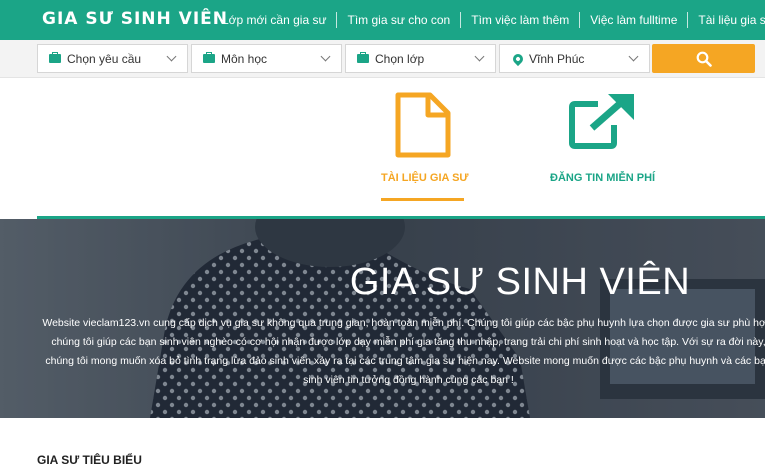  What do you see at coordinates (519, 20) in the screenshot?
I see `nav-item-part-time-jobs: Tìm việc làm thêm` at bounding box center [519, 20].